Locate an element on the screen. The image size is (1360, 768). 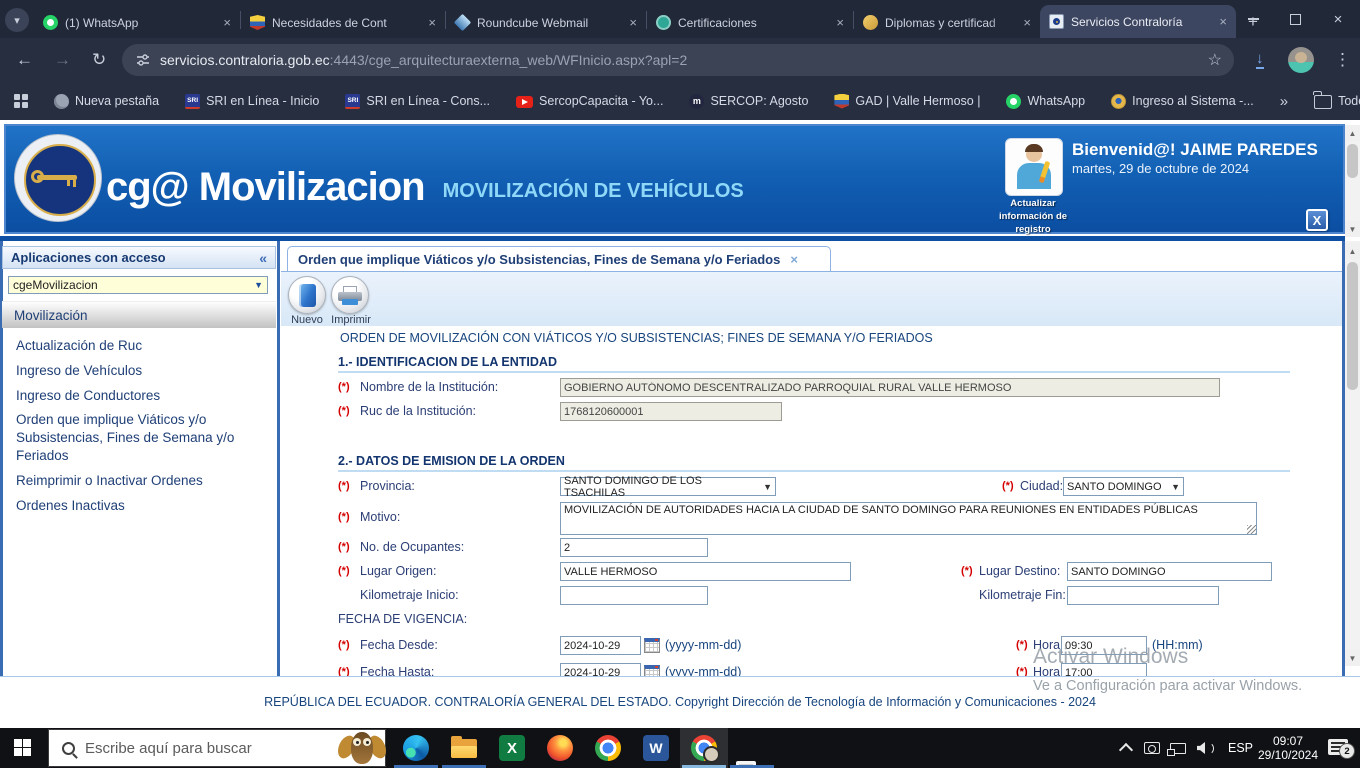
speaker-icon is located at coordinates (1201, 748).